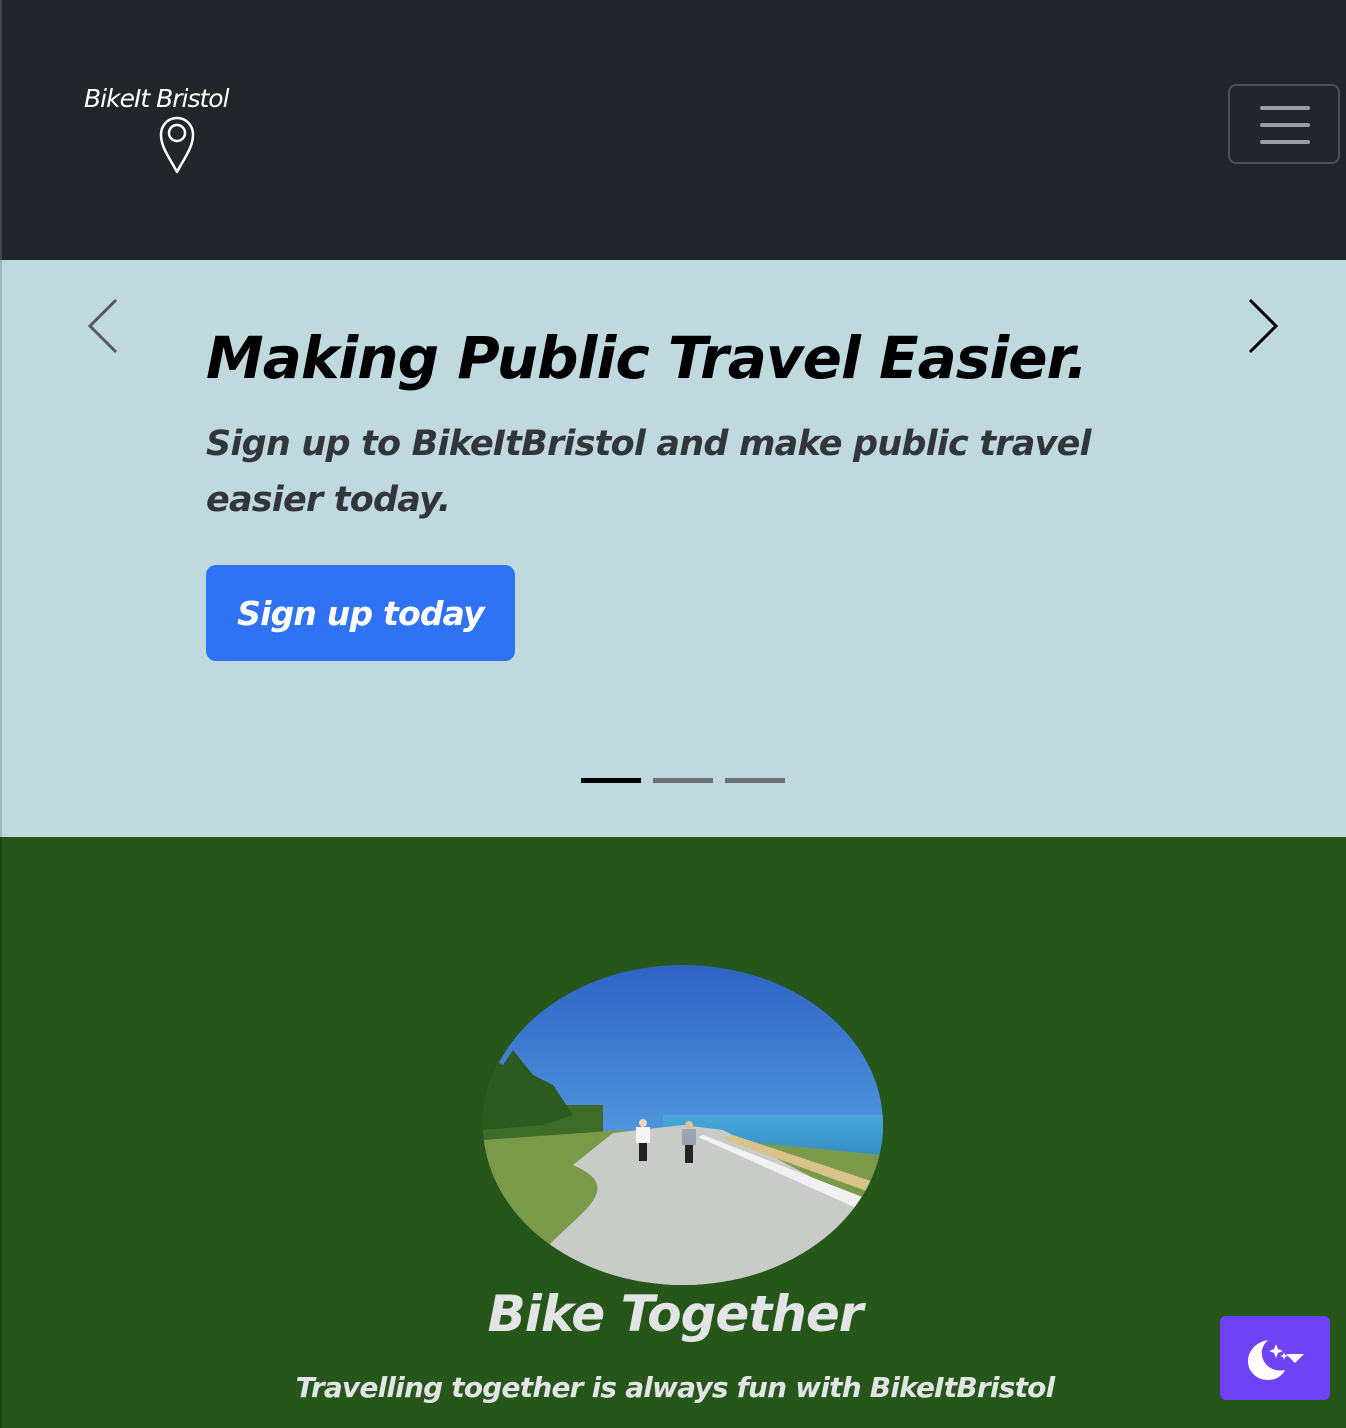 This screenshot has width=1346, height=1428. I want to click on brand-text: BikeIt Bristol, so click(157, 98).